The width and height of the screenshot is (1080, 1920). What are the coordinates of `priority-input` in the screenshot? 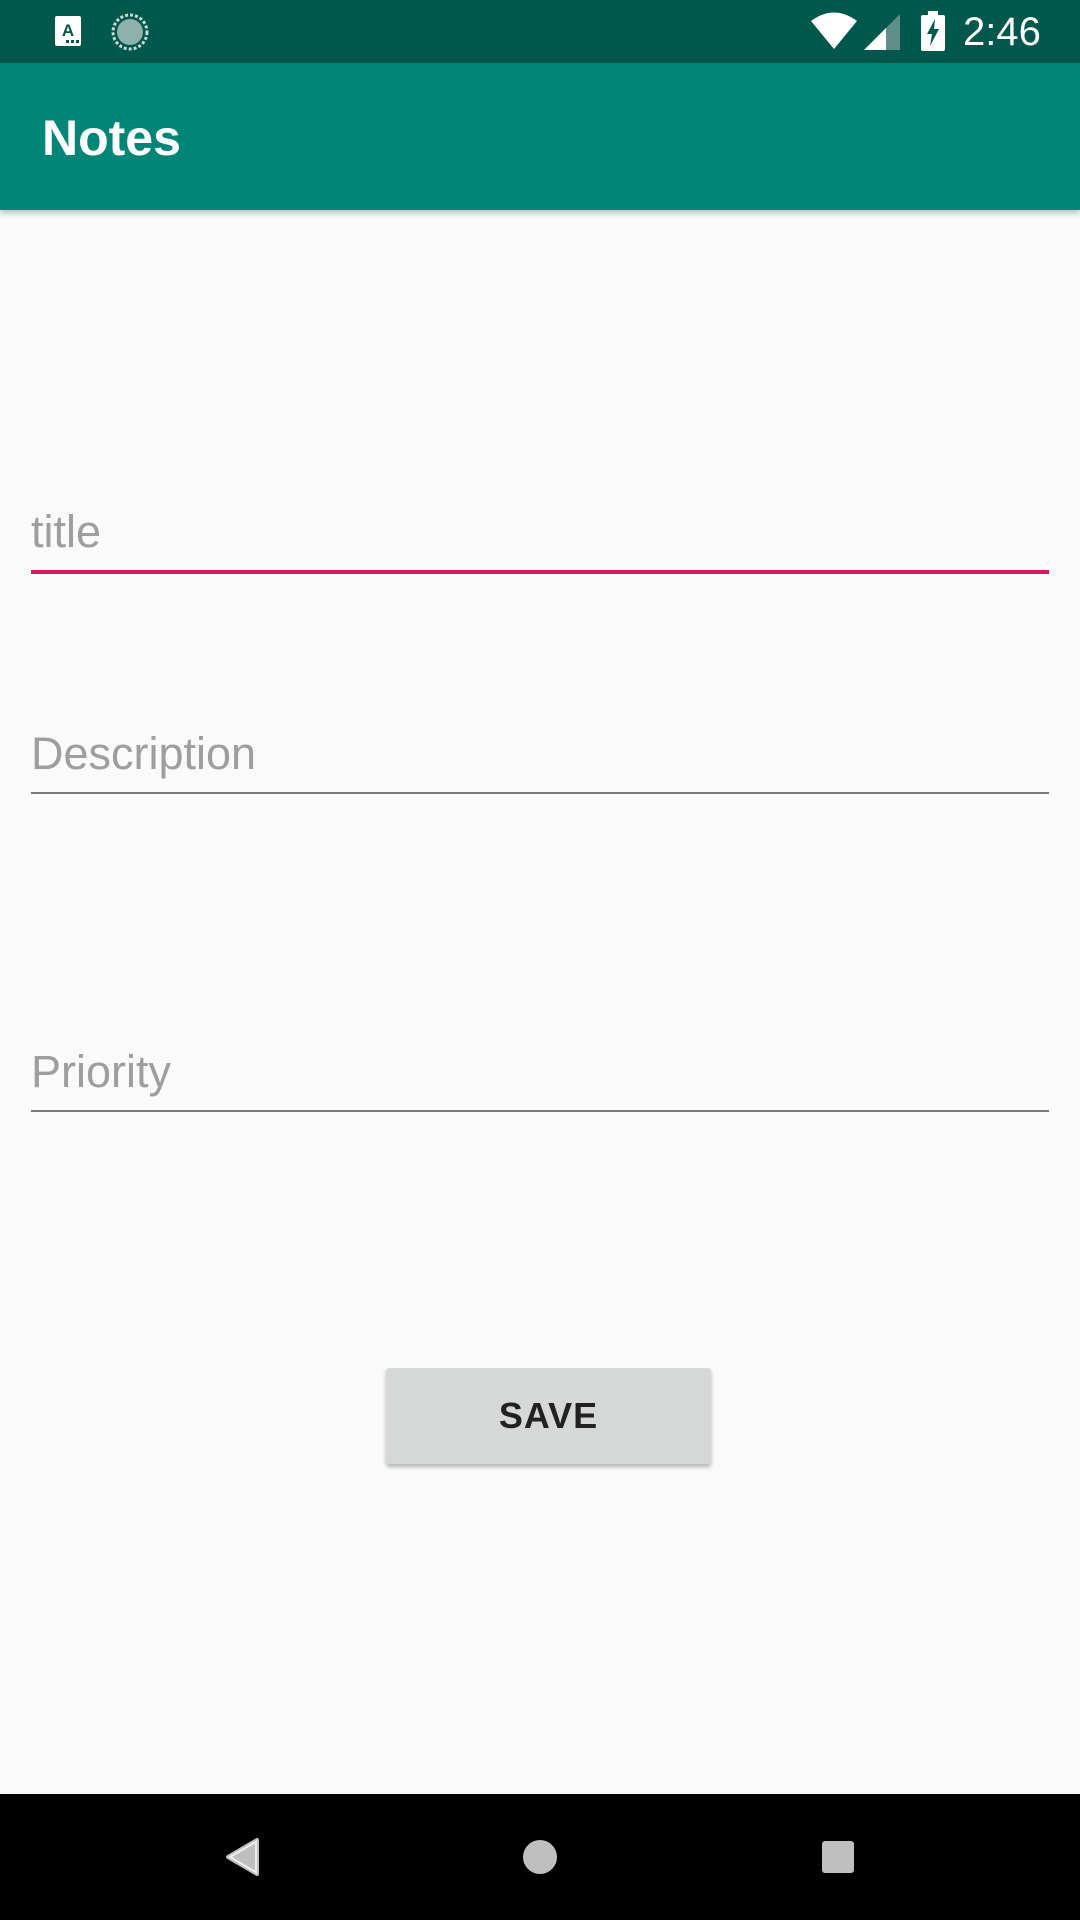 It's located at (540, 1072).